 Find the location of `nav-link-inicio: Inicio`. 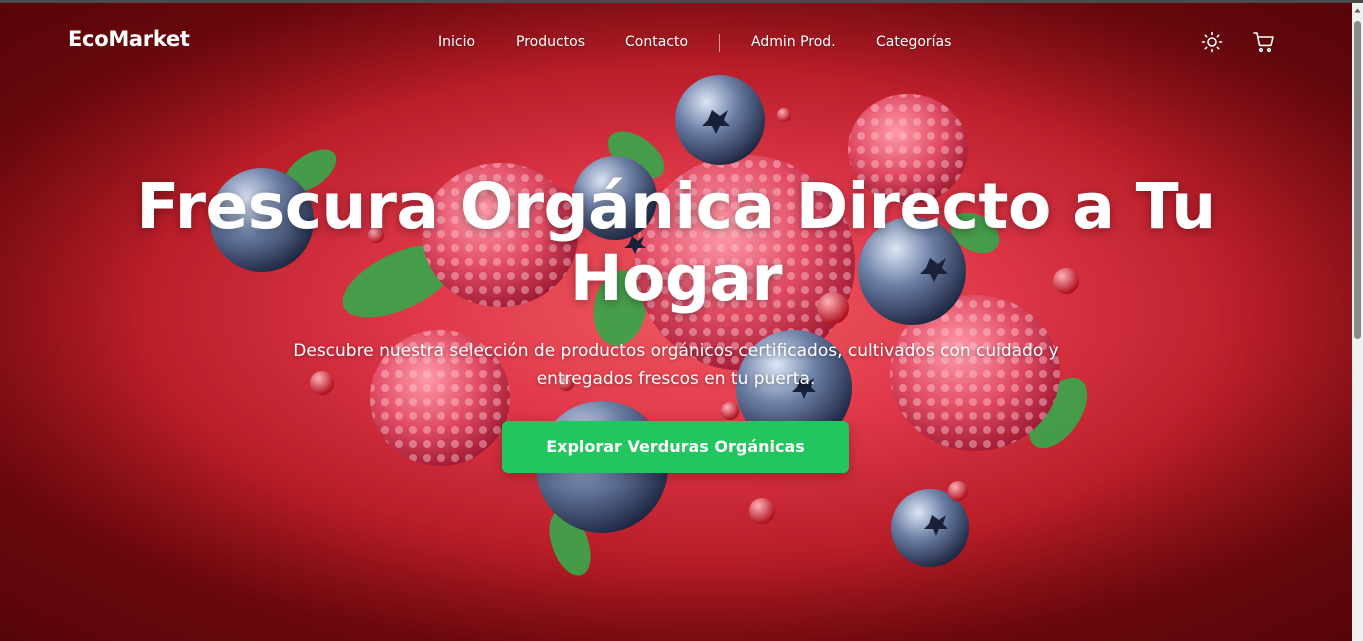

nav-link-inicio: Inicio is located at coordinates (456, 42).